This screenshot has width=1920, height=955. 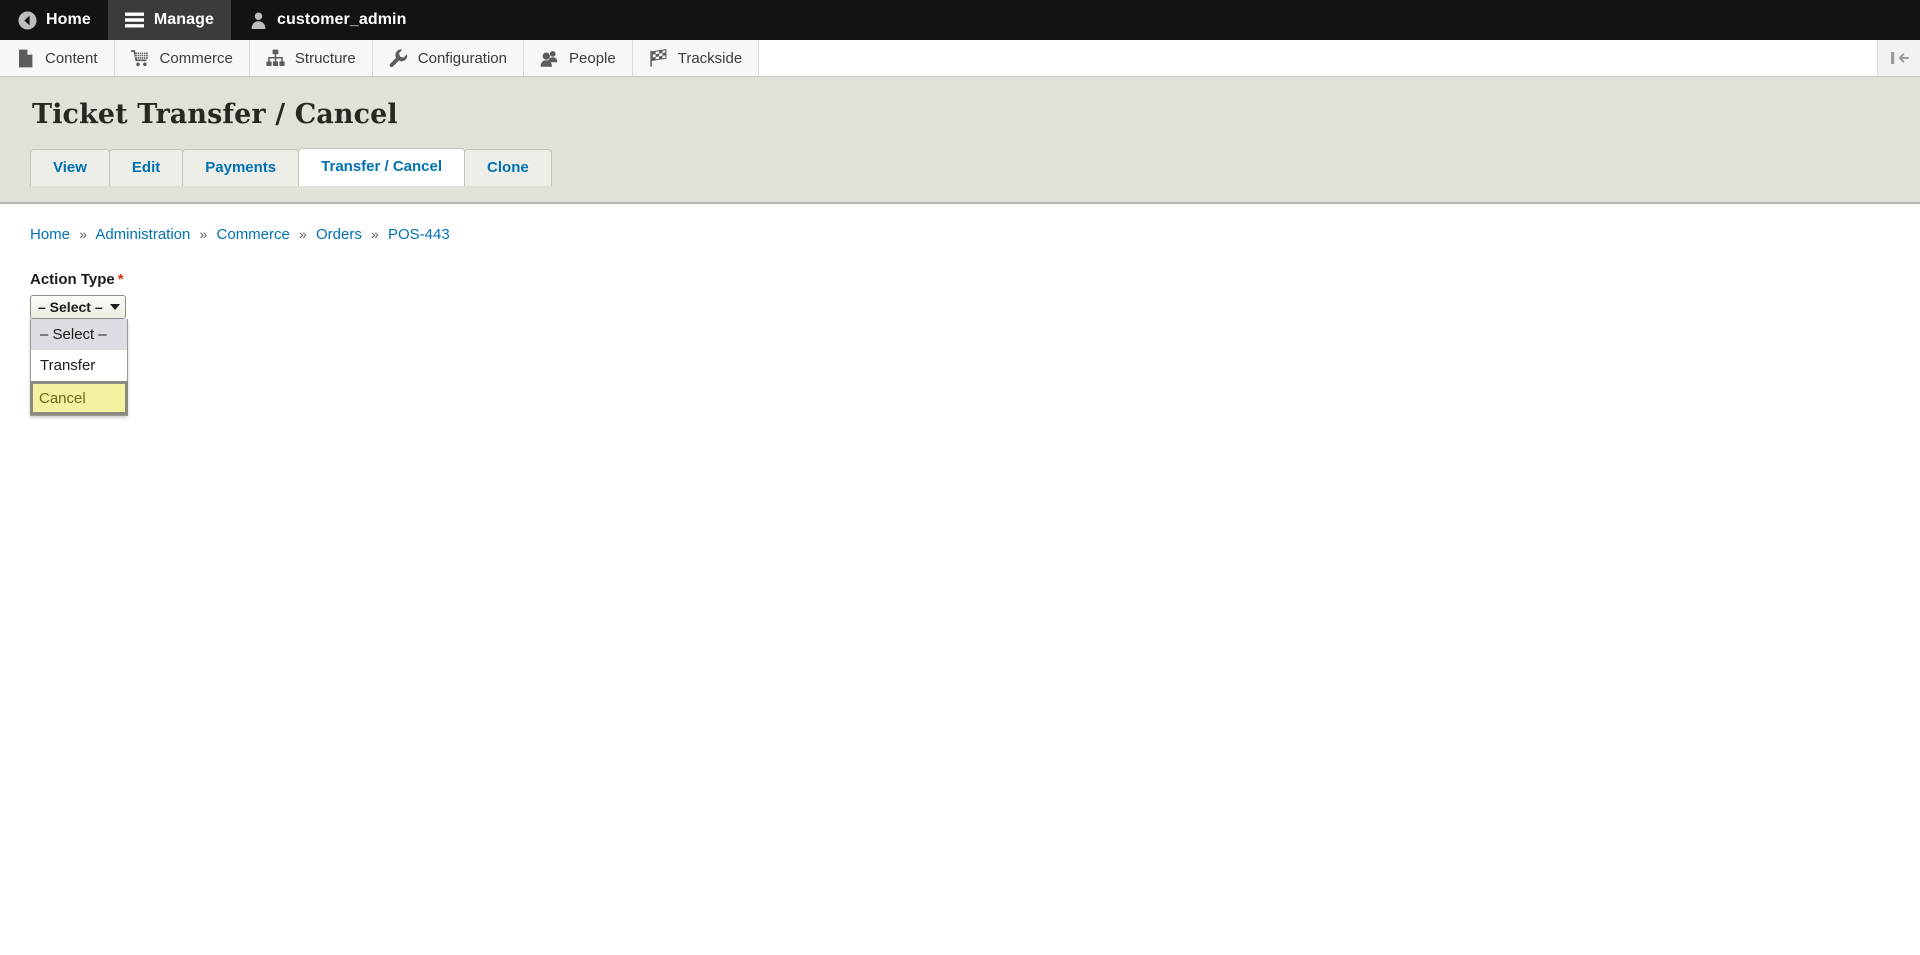 I want to click on option-select-placeholder: – Select –, so click(x=79, y=334).